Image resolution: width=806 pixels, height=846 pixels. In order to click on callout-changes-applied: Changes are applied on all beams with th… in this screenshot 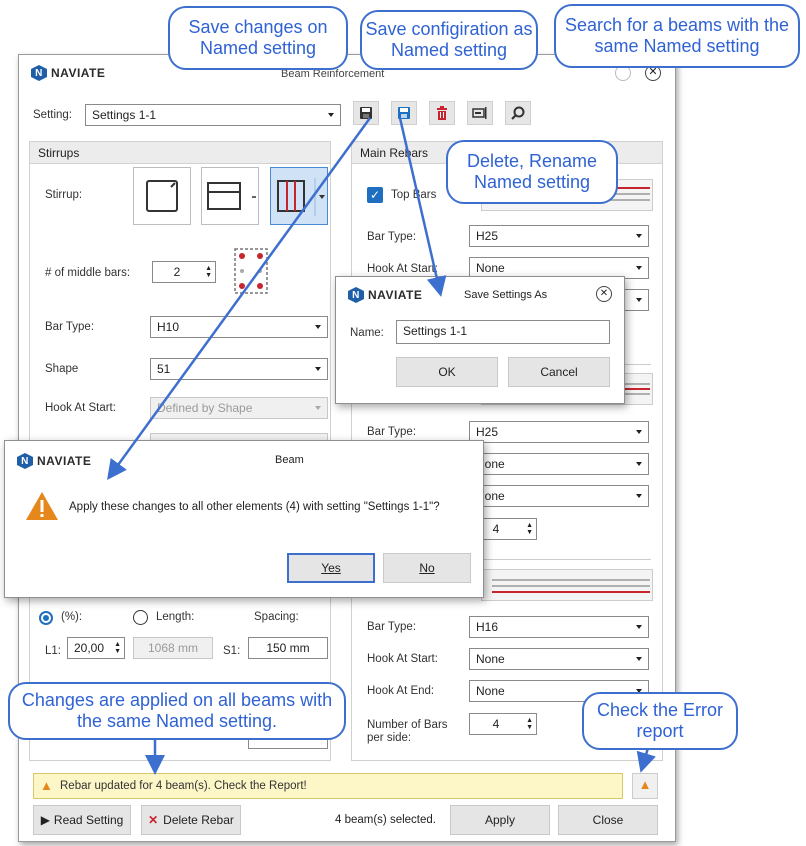, I will do `click(177, 711)`.